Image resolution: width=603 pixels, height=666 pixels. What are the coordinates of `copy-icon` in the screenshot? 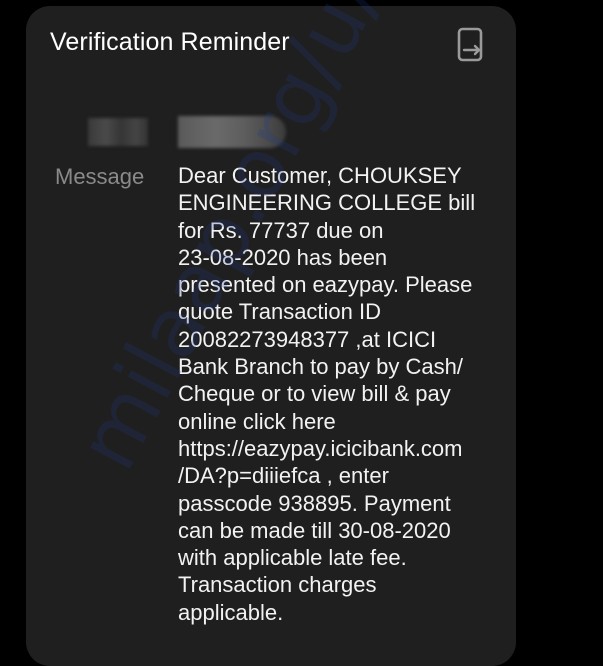 It's located at (470, 44).